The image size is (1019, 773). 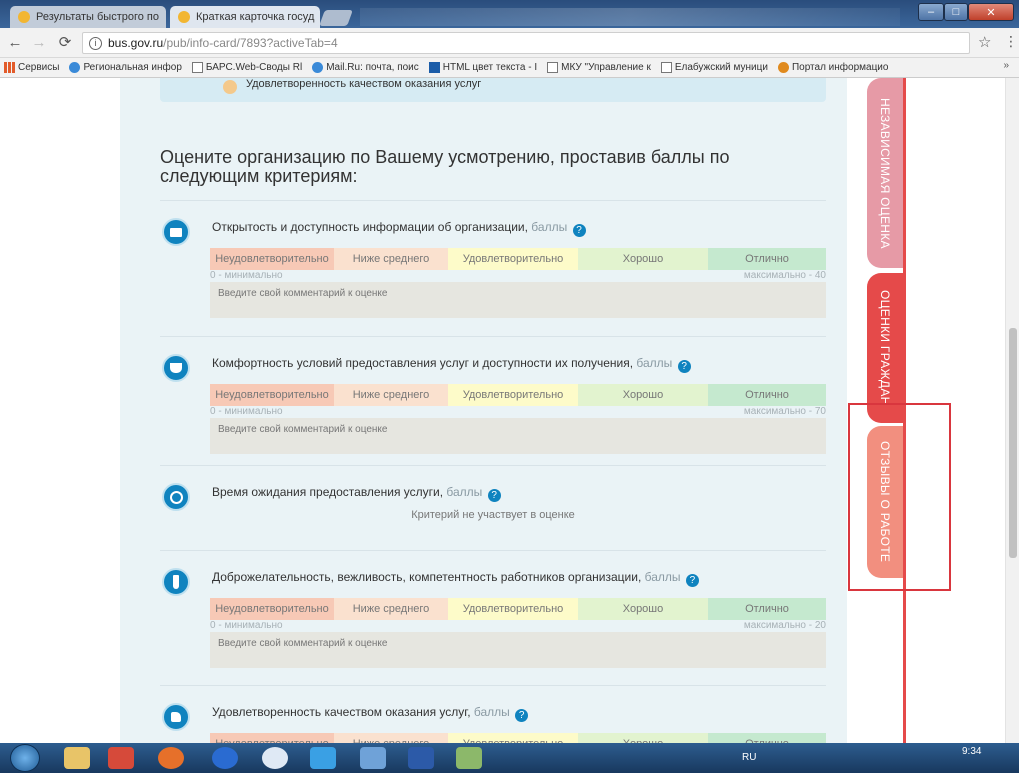 I want to click on save-app-icon, so click(x=373, y=758).